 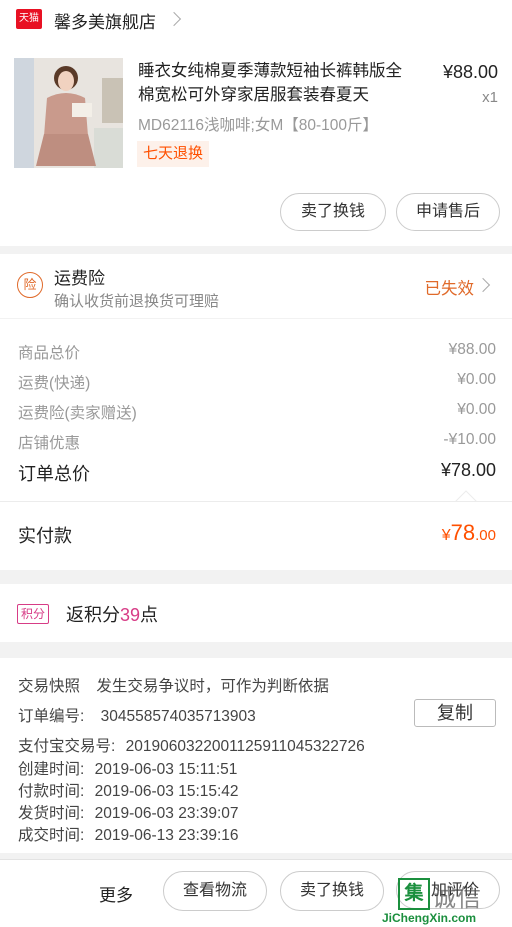 What do you see at coordinates (166, 835) in the screenshot?
I see `time-value: 2019-06-13 23:39:16` at bounding box center [166, 835].